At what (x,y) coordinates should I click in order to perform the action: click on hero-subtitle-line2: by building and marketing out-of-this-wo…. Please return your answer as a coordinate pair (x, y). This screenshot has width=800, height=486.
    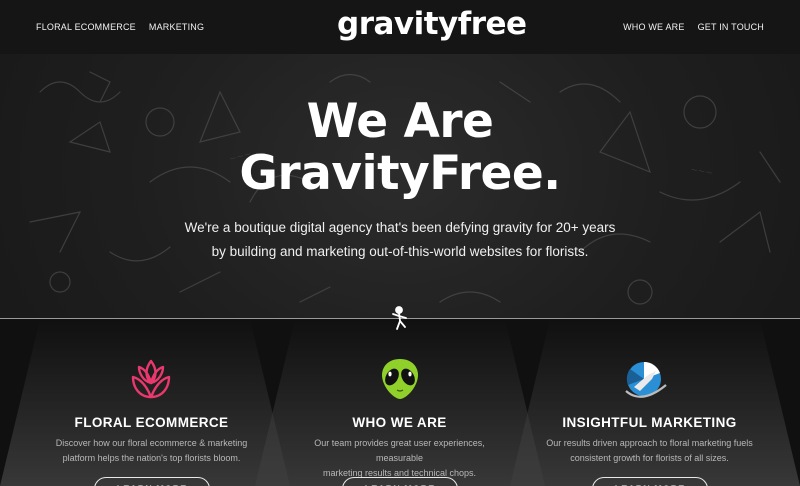
    Looking at the image, I should click on (400, 251).